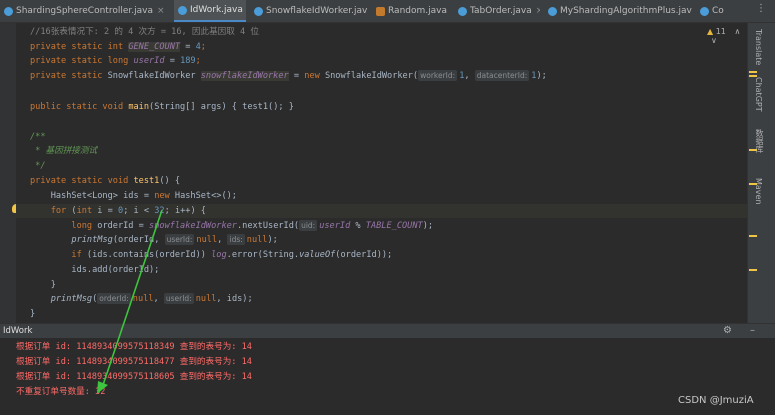 This screenshot has height=415, width=775. Describe the element at coordinates (51, 211) in the screenshot. I see `keyword: for` at that location.